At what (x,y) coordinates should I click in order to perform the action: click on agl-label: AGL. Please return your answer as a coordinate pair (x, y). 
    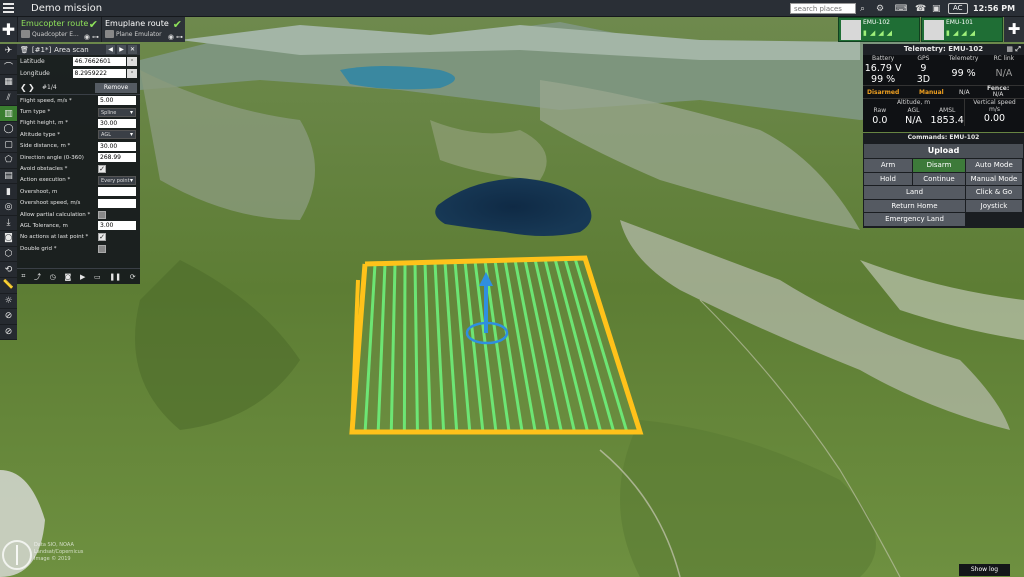
    Looking at the image, I should click on (913, 110).